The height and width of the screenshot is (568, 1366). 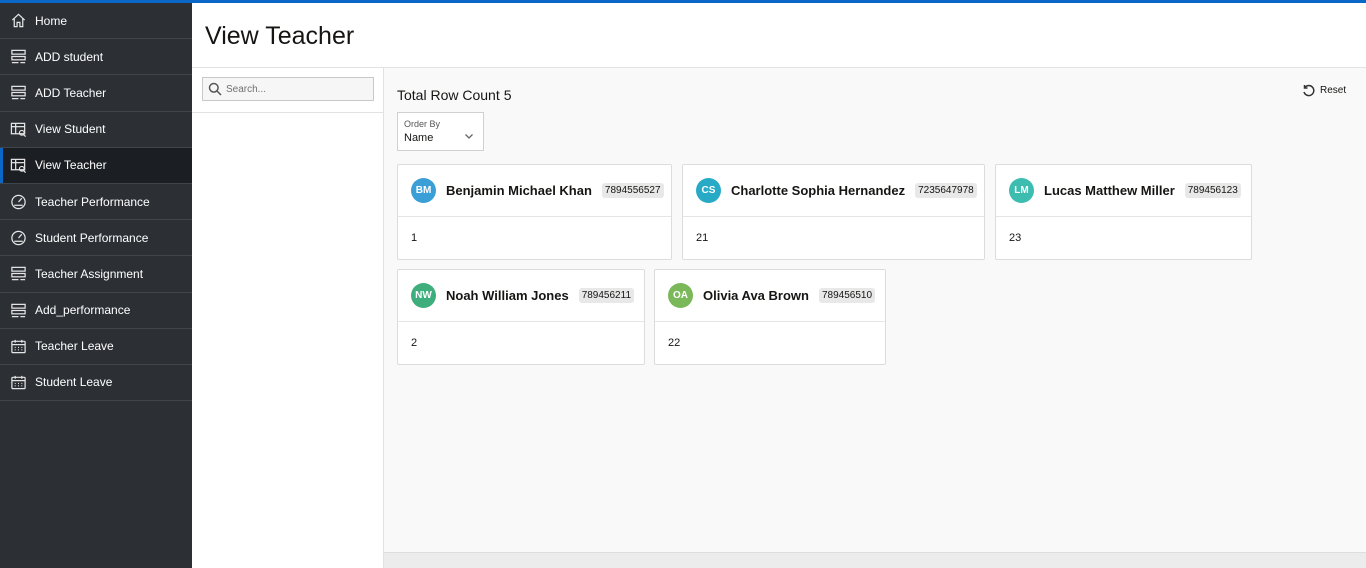 I want to click on sidebar-item-teacher-performance: Teacher Performance, so click(x=96, y=202).